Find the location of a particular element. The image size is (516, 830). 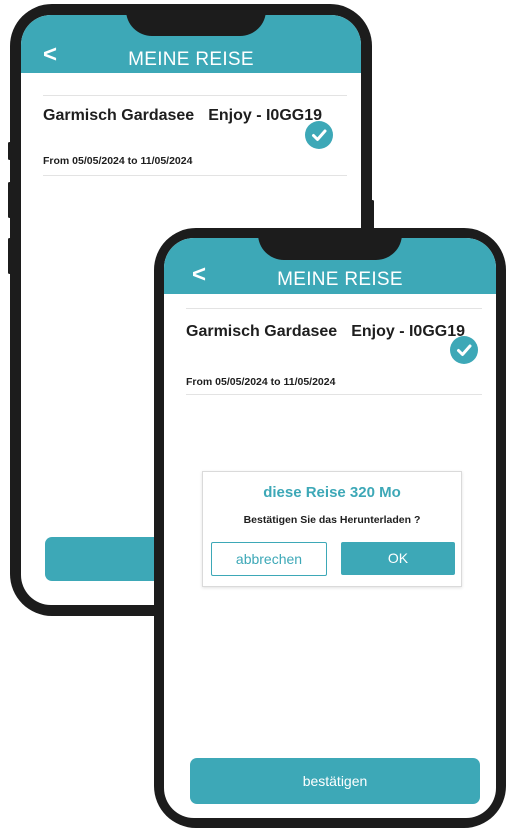

back-page-title: MEINE REISE is located at coordinates (191, 59).